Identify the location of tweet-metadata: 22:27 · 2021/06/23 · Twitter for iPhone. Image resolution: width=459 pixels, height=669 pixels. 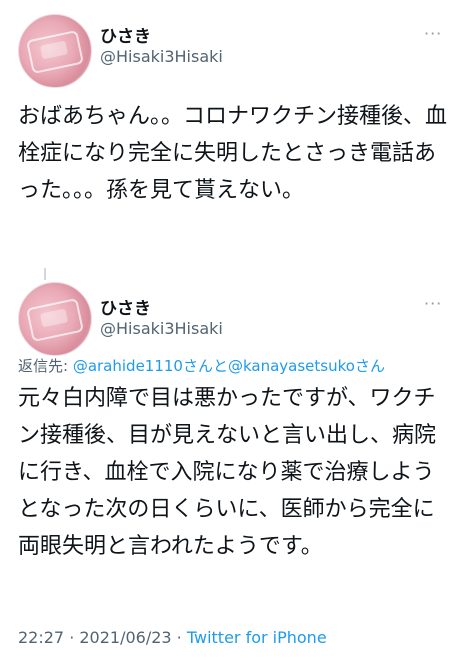
(172, 637).